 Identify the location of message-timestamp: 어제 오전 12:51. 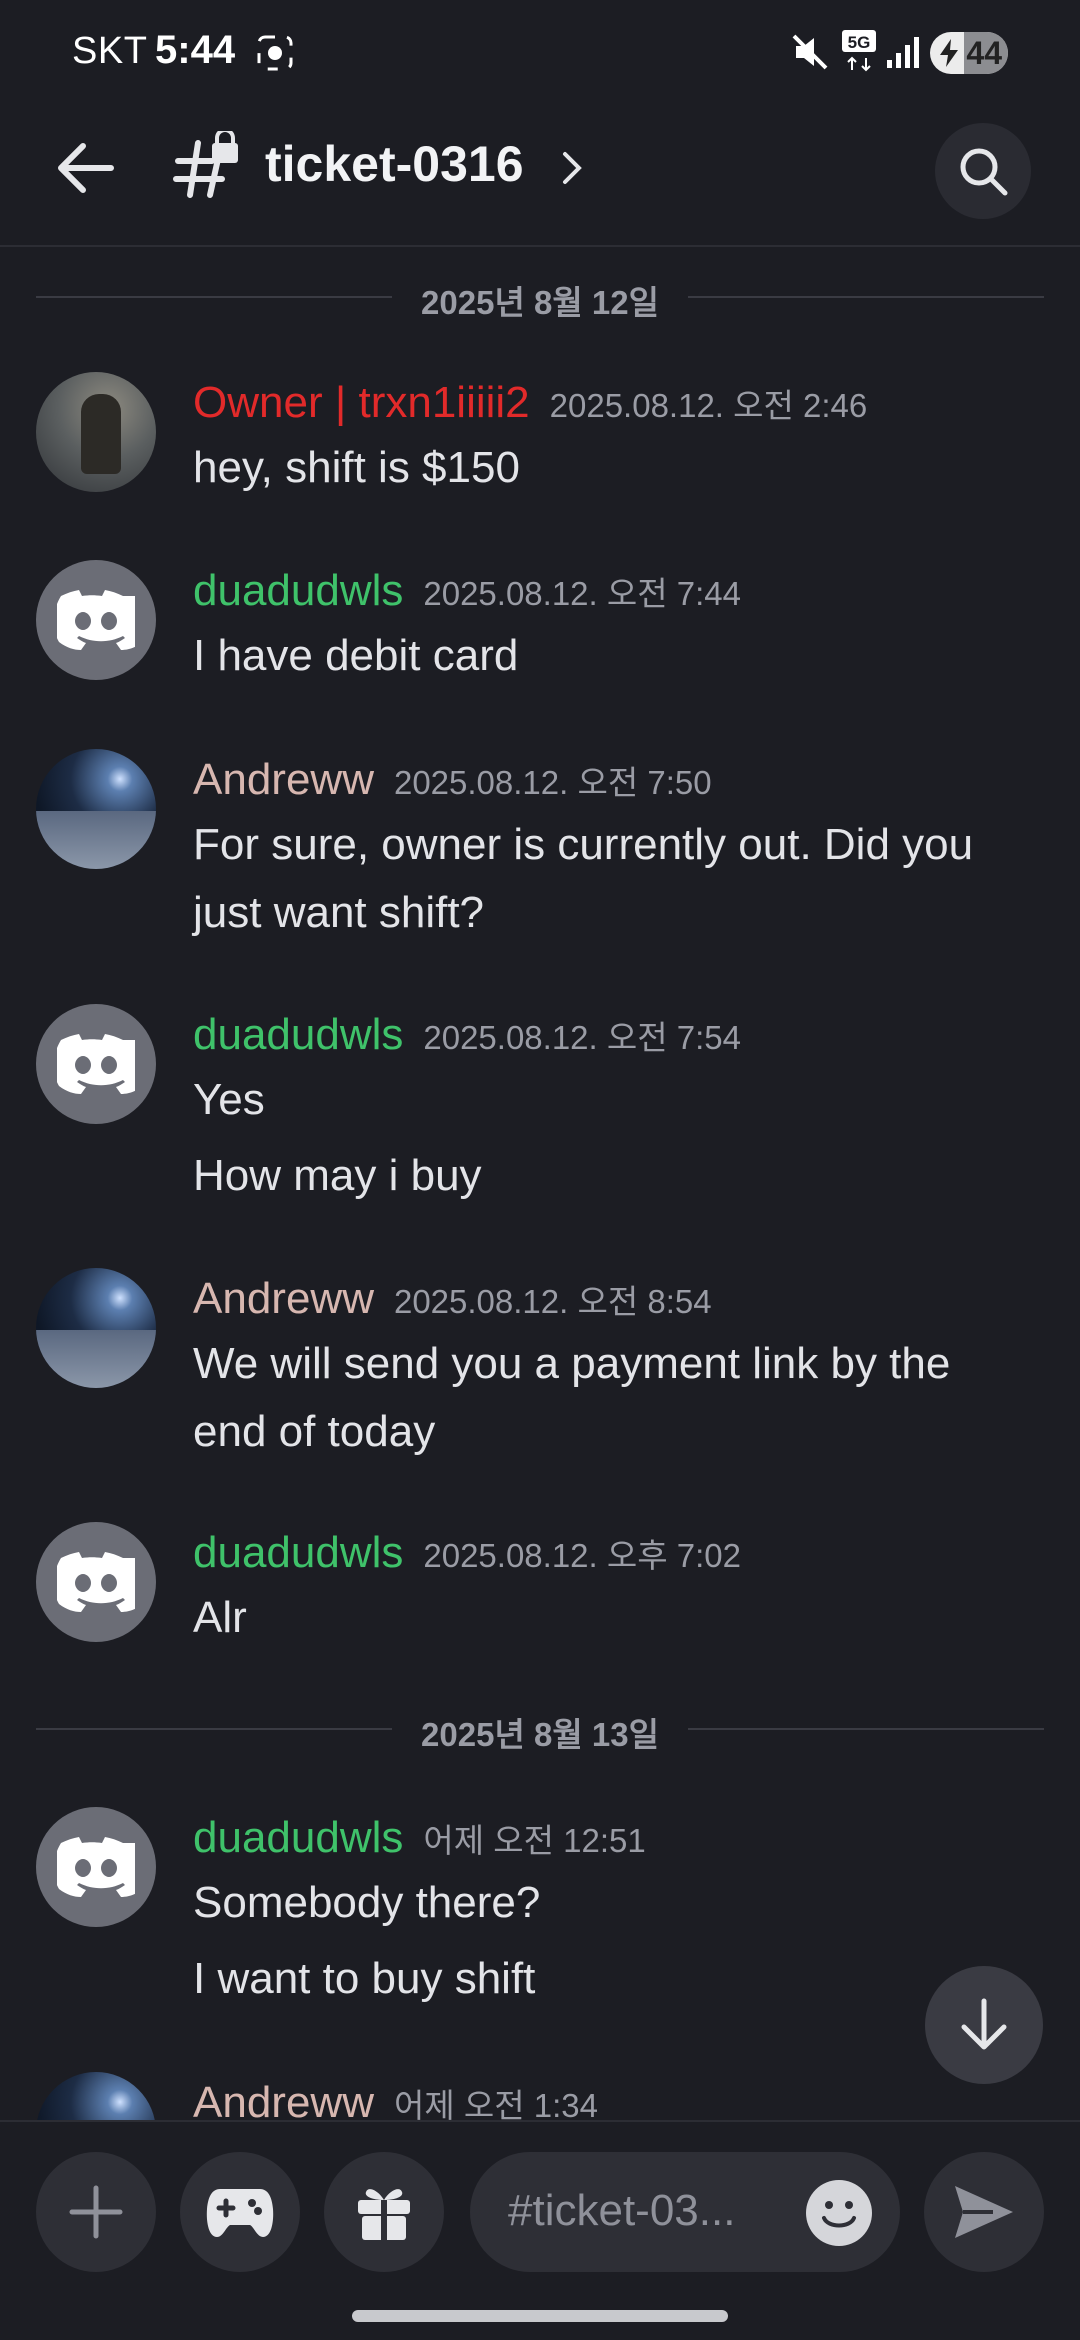
(534, 1840).